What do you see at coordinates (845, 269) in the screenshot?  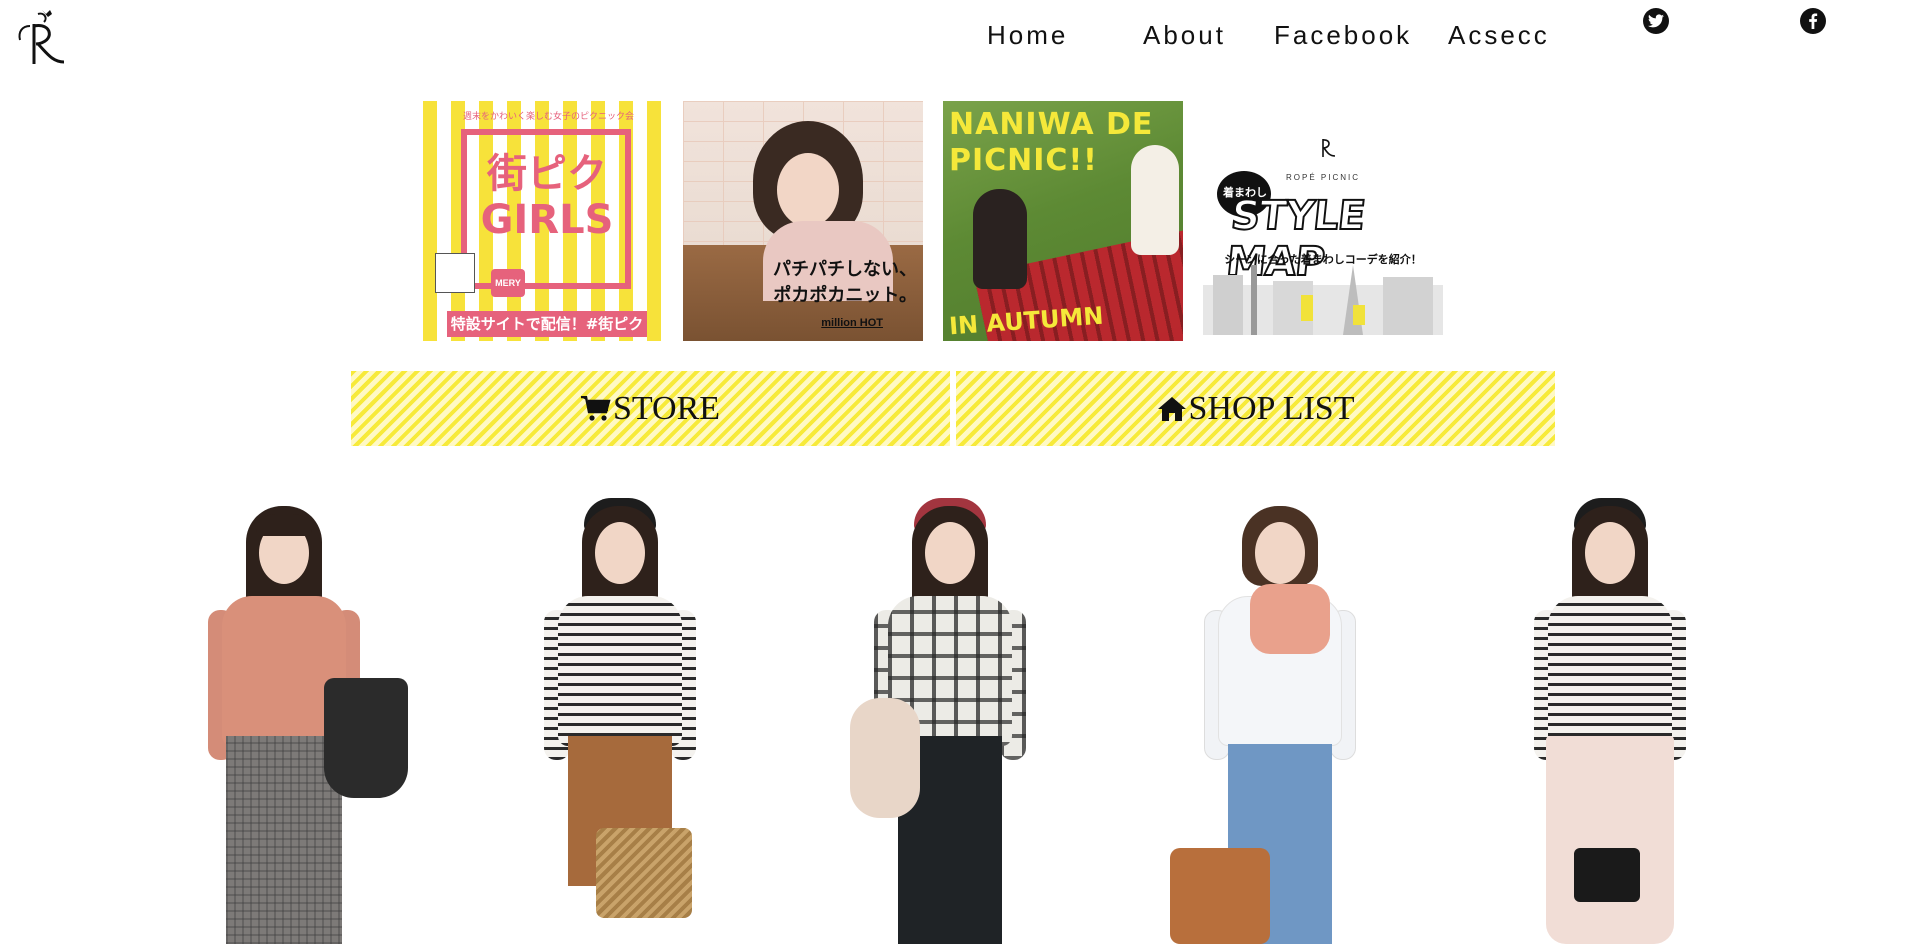 I see `banner-copy-line1: パチパチしない、` at bounding box center [845, 269].